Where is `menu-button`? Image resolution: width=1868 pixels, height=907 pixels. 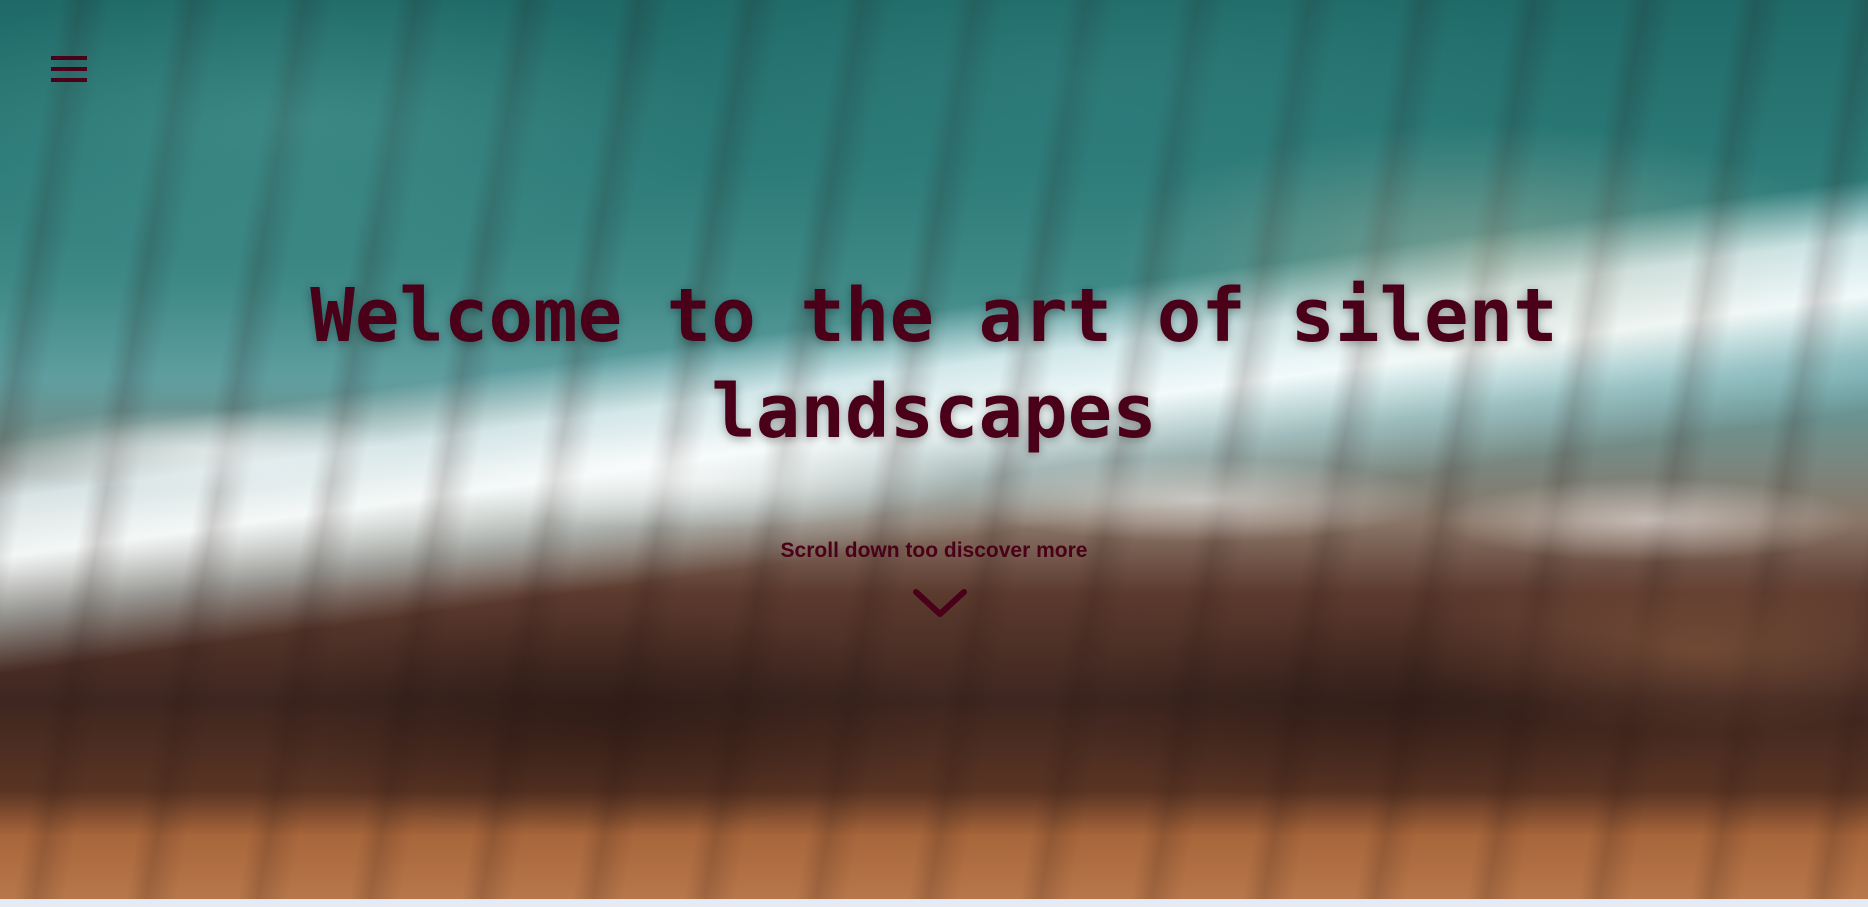 menu-button is located at coordinates (69, 69).